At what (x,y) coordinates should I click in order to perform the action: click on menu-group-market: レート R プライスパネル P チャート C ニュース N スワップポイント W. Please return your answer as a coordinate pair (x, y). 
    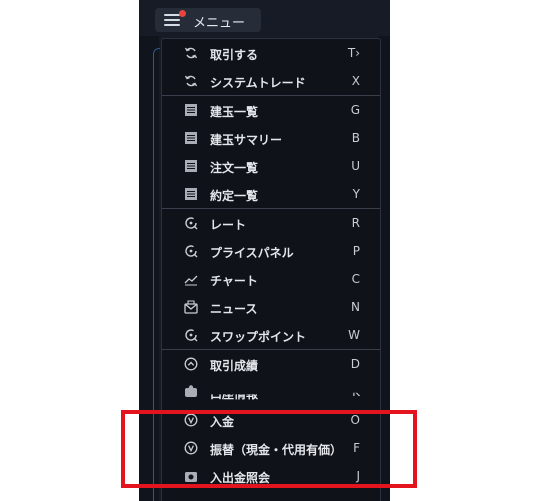
    Looking at the image, I should click on (271, 279).